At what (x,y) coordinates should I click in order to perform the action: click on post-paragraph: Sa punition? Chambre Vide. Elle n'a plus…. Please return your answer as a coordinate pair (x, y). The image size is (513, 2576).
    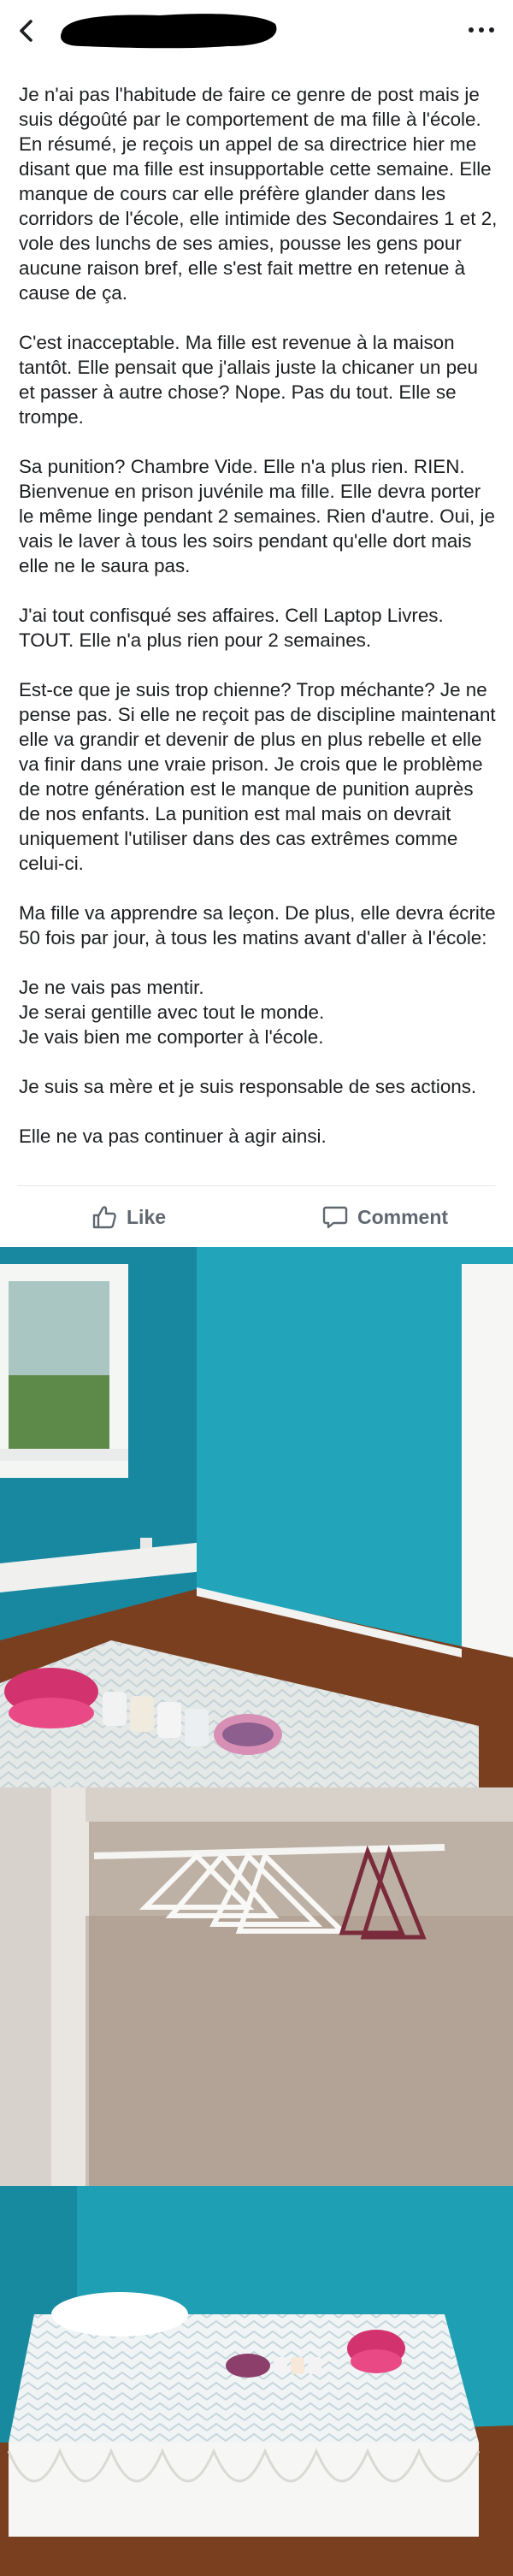
    Looking at the image, I should click on (257, 516).